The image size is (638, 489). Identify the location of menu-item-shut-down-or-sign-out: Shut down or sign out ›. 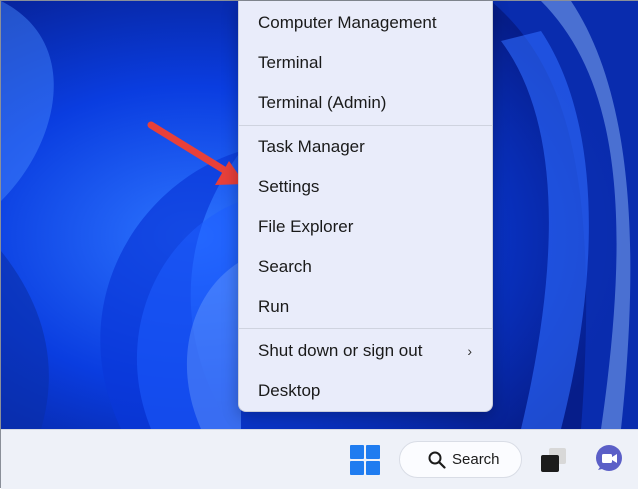
(365, 351).